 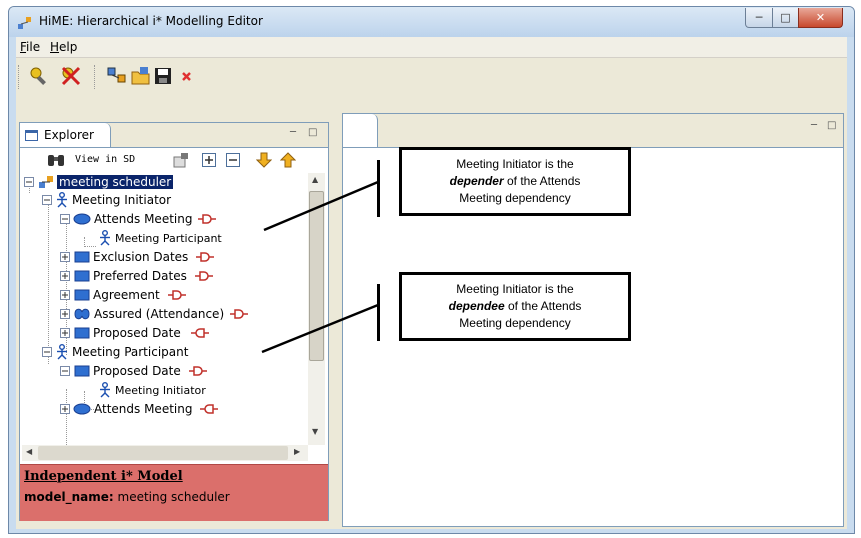 What do you see at coordinates (95, 77) in the screenshot?
I see `toolbar-separator` at bounding box center [95, 77].